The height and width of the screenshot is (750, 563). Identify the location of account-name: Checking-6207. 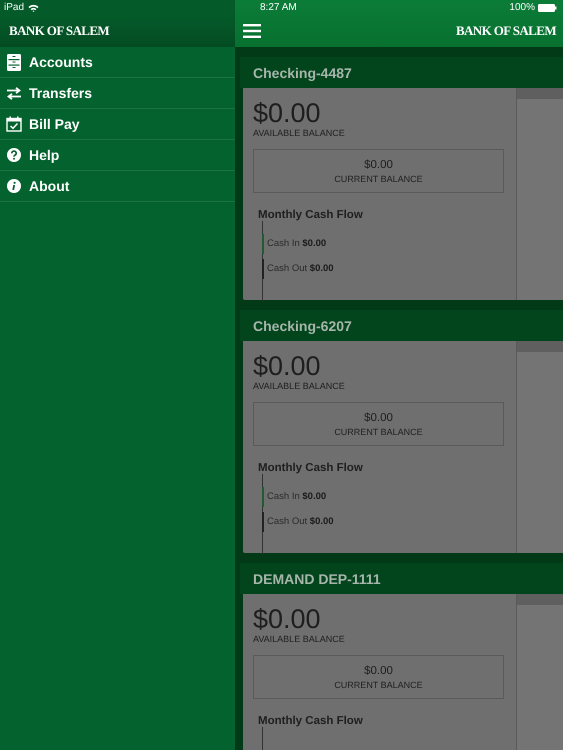
(302, 326).